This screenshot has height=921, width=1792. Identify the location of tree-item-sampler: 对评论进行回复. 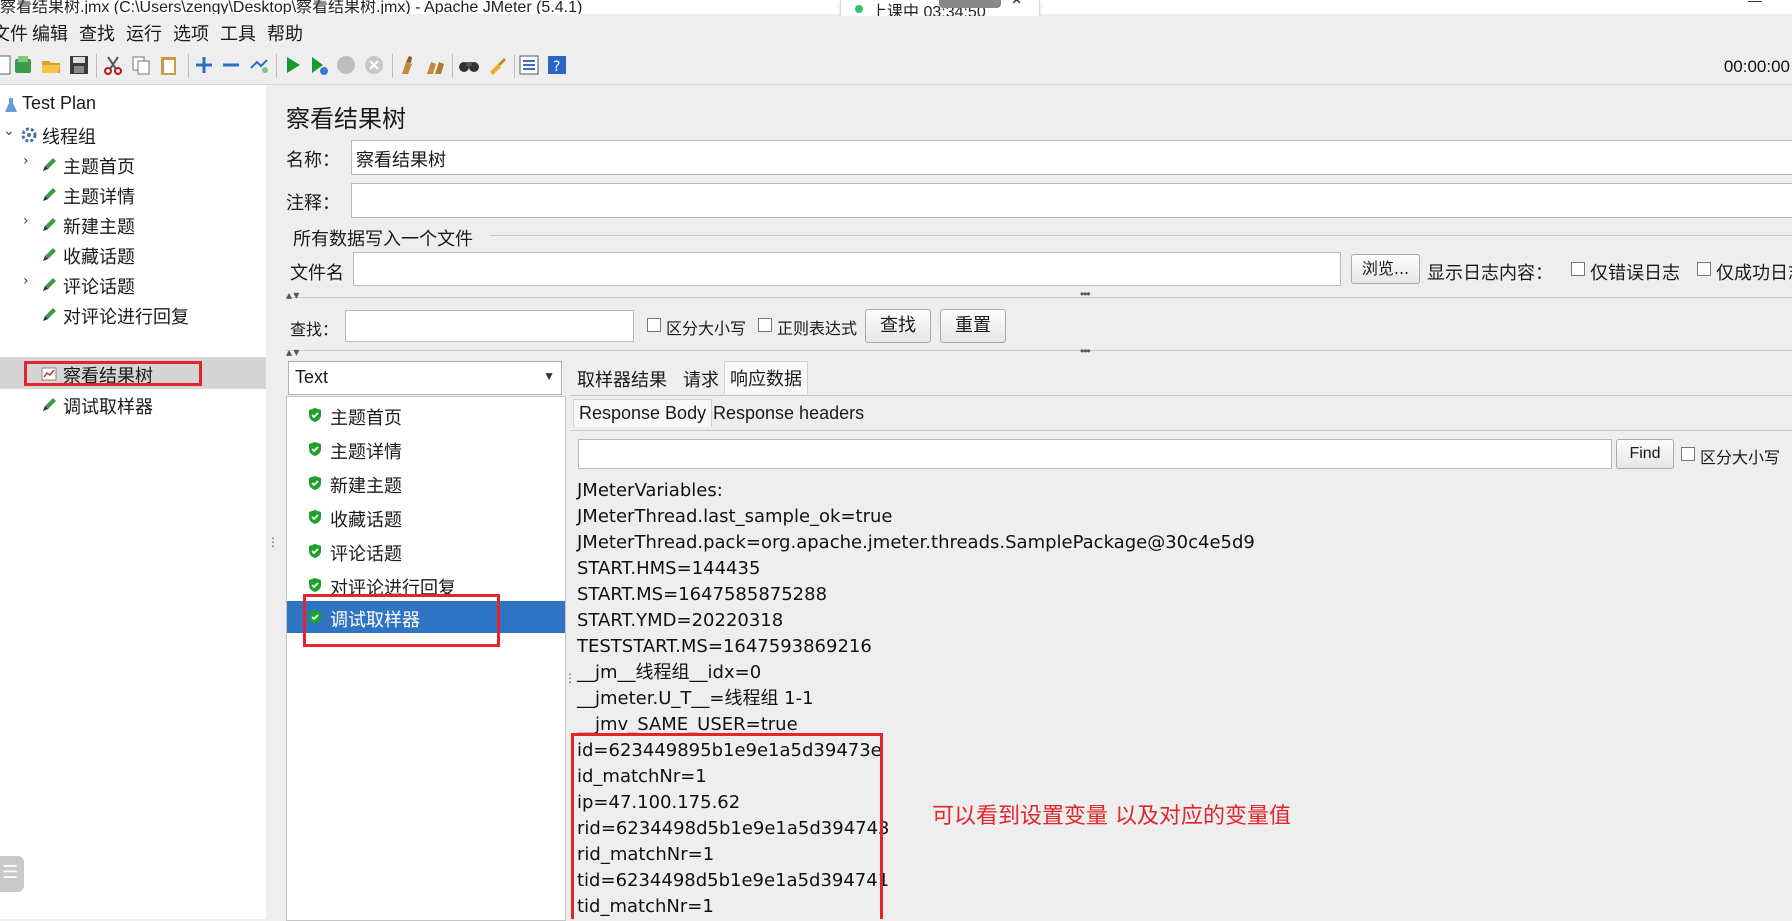
(133, 314).